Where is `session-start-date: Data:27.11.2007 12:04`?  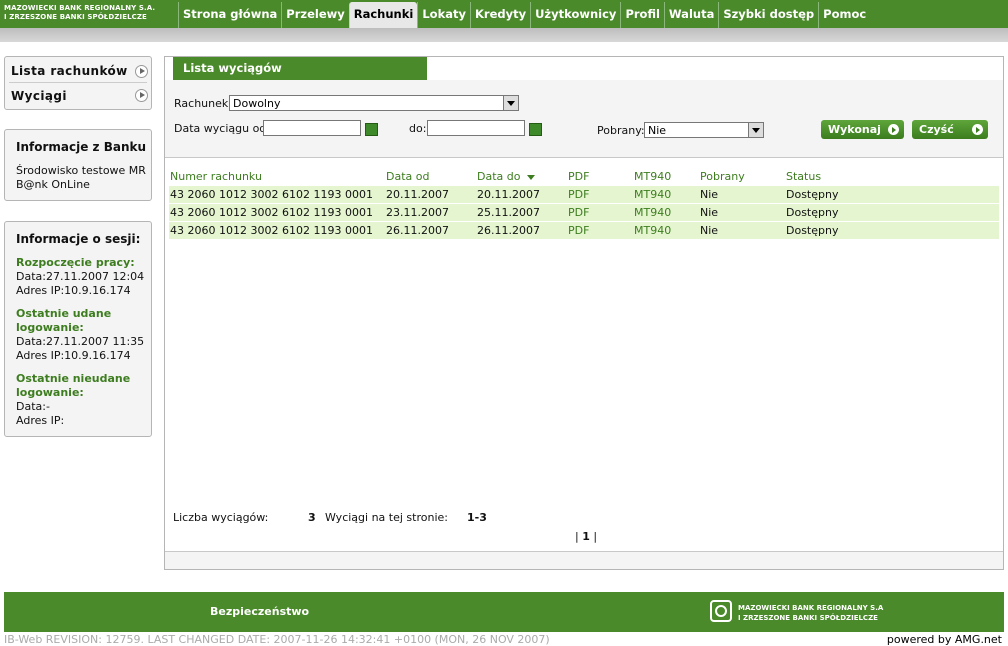 session-start-date: Data:27.11.2007 12:04 is located at coordinates (80, 276).